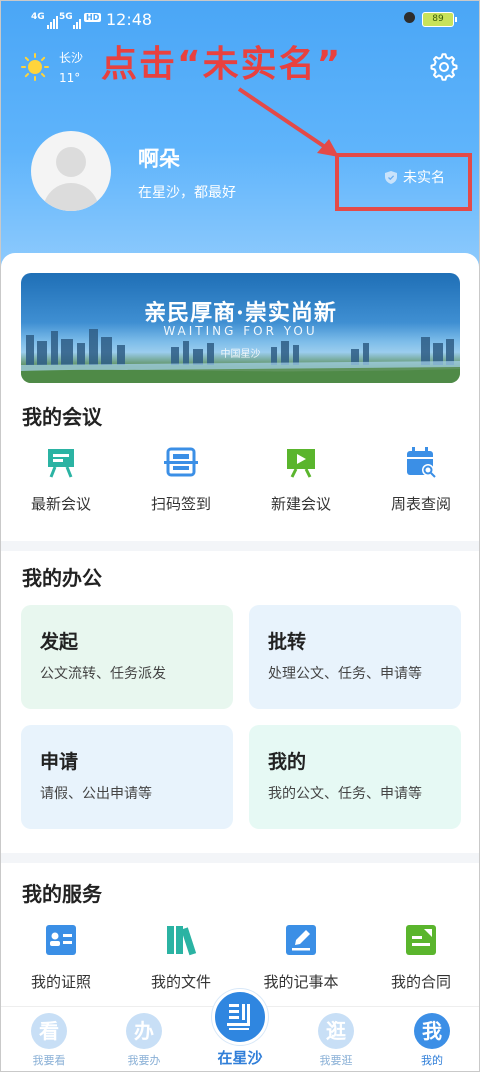  Describe the element at coordinates (61, 963) in the screenshot. I see `service-item-license: 我的证照` at that location.